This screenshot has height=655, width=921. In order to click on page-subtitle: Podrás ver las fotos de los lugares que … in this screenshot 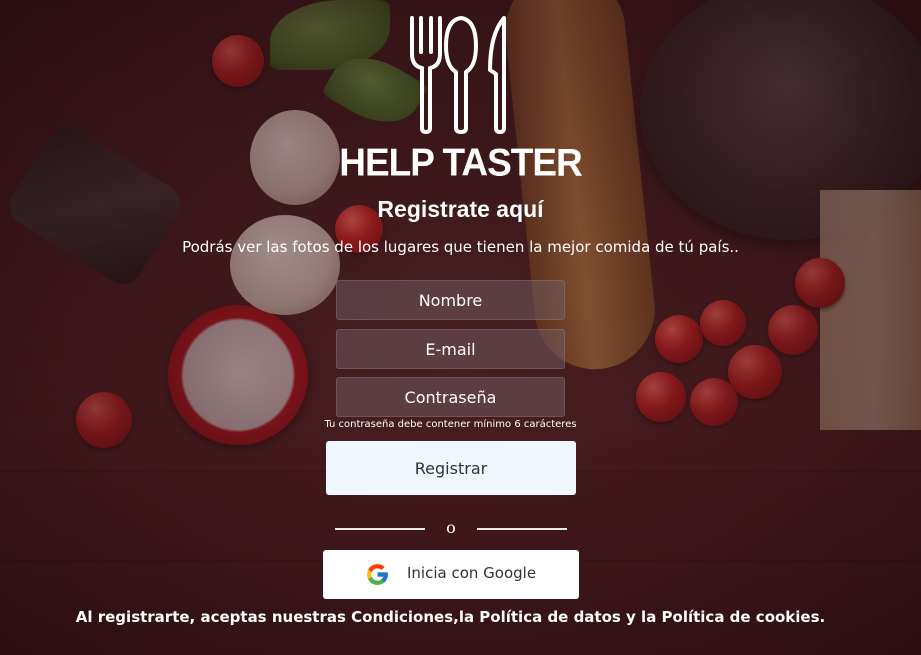, I will do `click(460, 247)`.